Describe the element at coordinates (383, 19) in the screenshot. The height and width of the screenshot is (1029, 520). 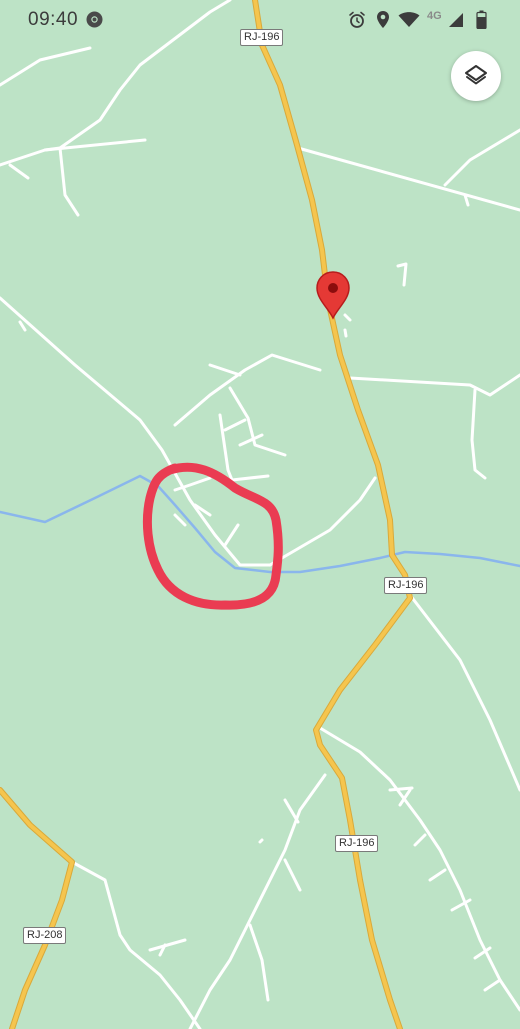
I see `location-icon` at that location.